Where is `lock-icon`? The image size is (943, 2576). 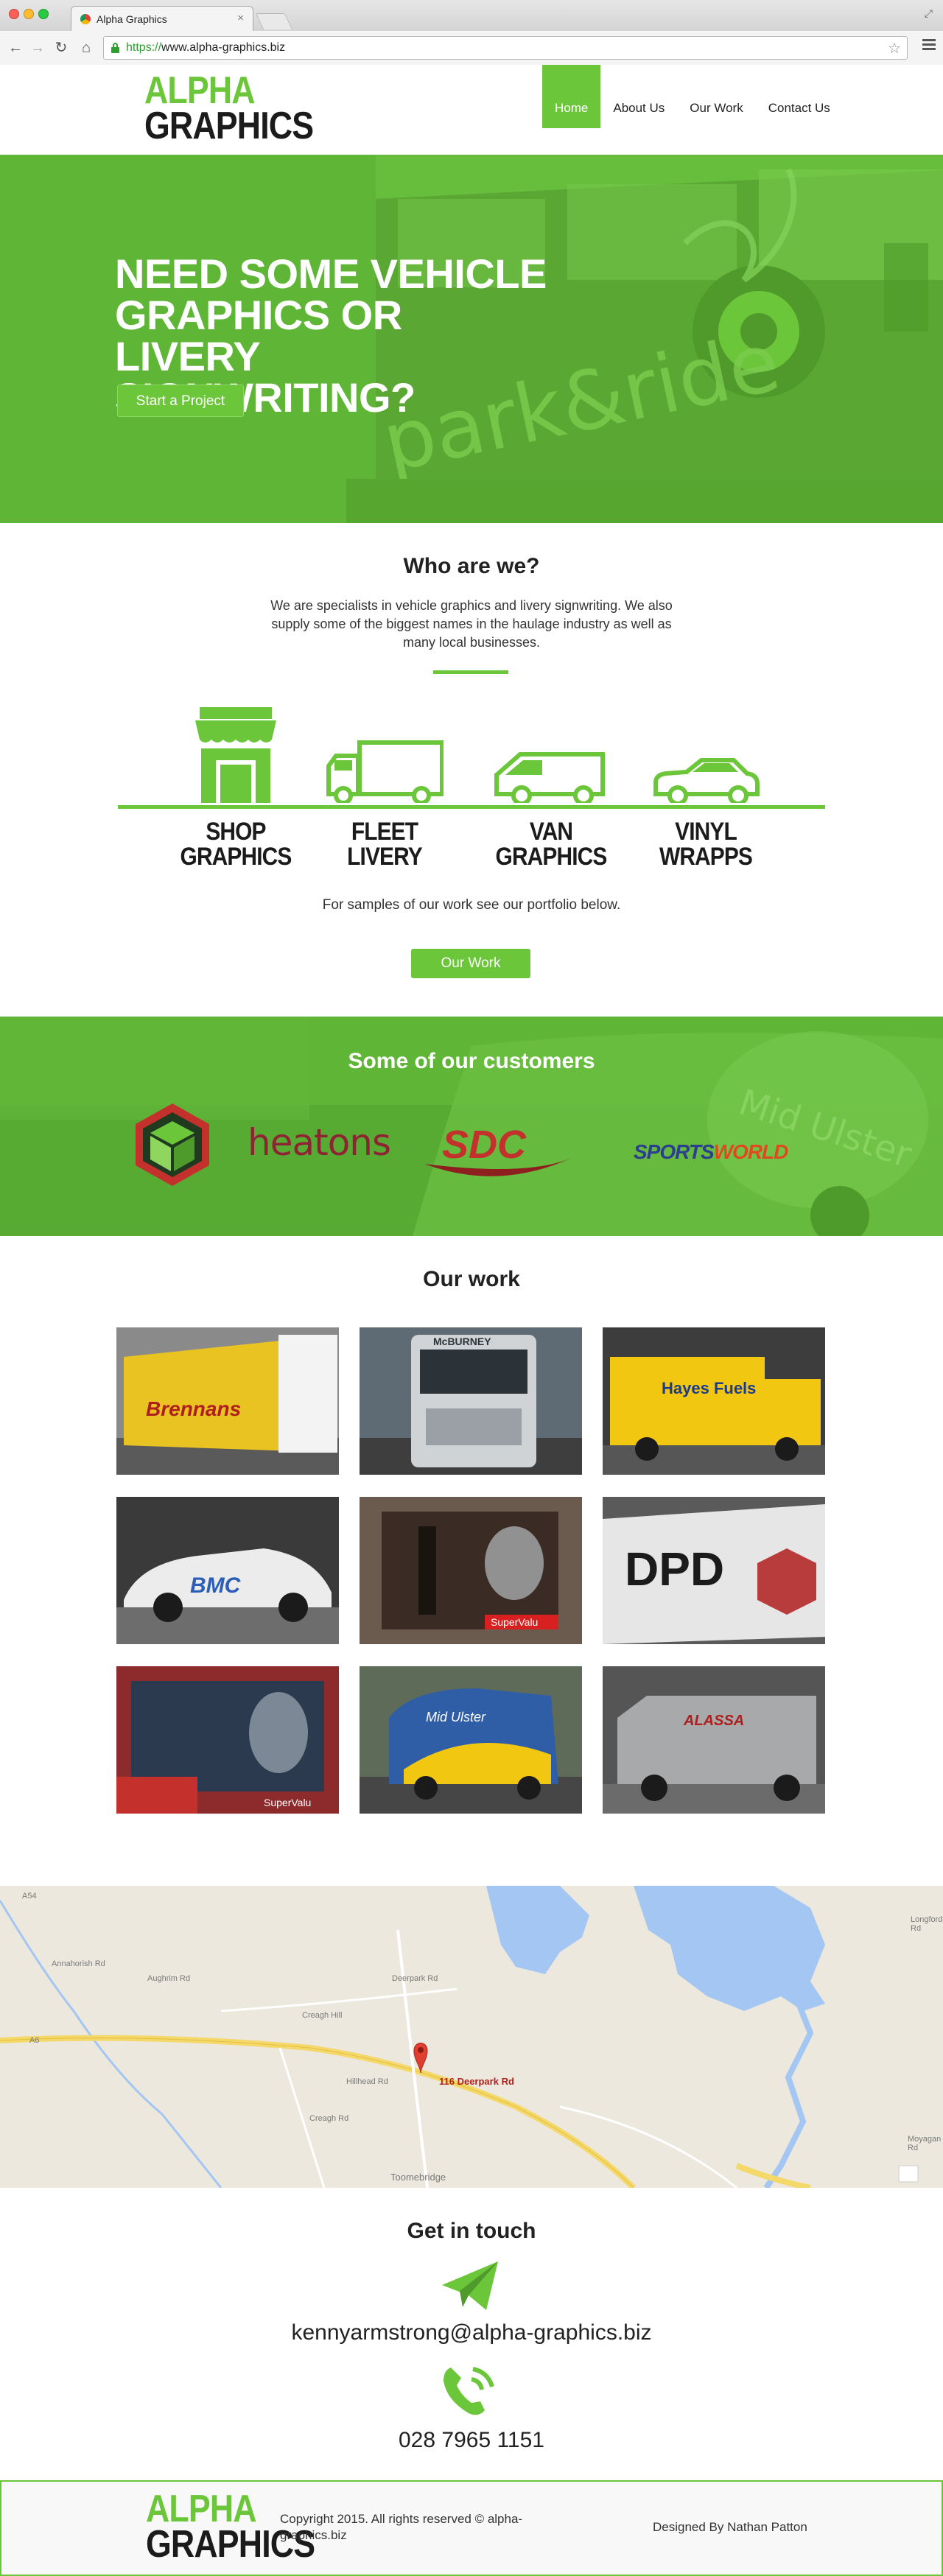
lock-icon is located at coordinates (115, 48).